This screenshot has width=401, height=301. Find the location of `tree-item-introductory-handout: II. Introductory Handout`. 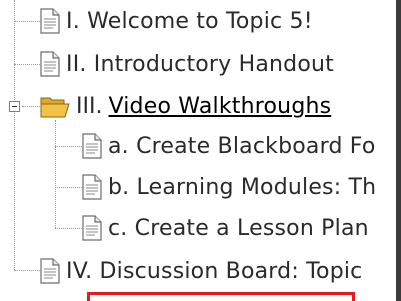

tree-item-introductory-handout: II. Introductory Handout is located at coordinates (187, 64).